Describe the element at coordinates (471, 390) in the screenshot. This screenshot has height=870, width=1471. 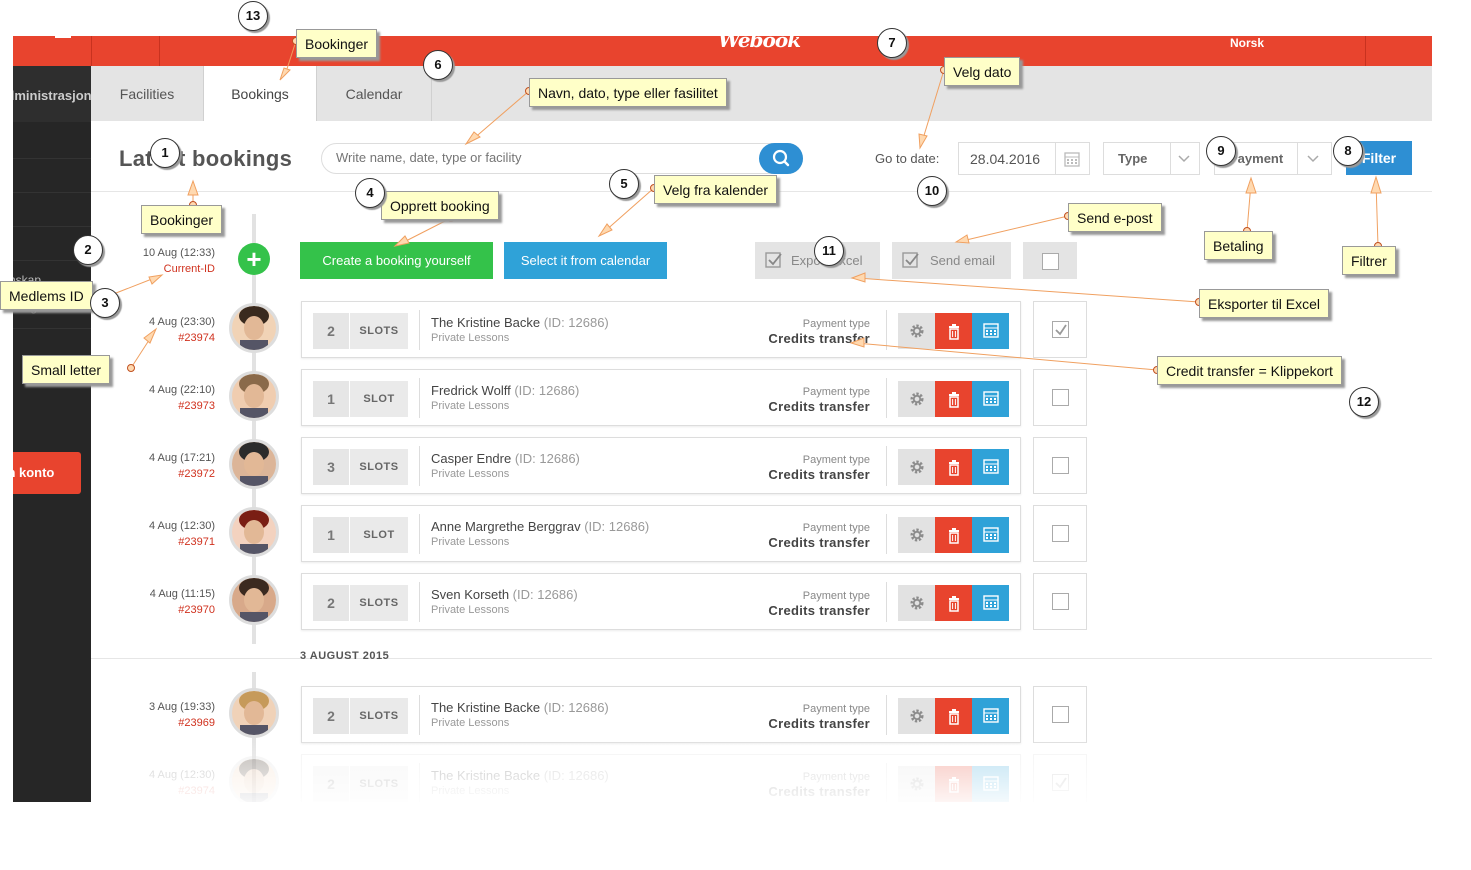
I see `customer-name: Fredrick Wolff` at that location.